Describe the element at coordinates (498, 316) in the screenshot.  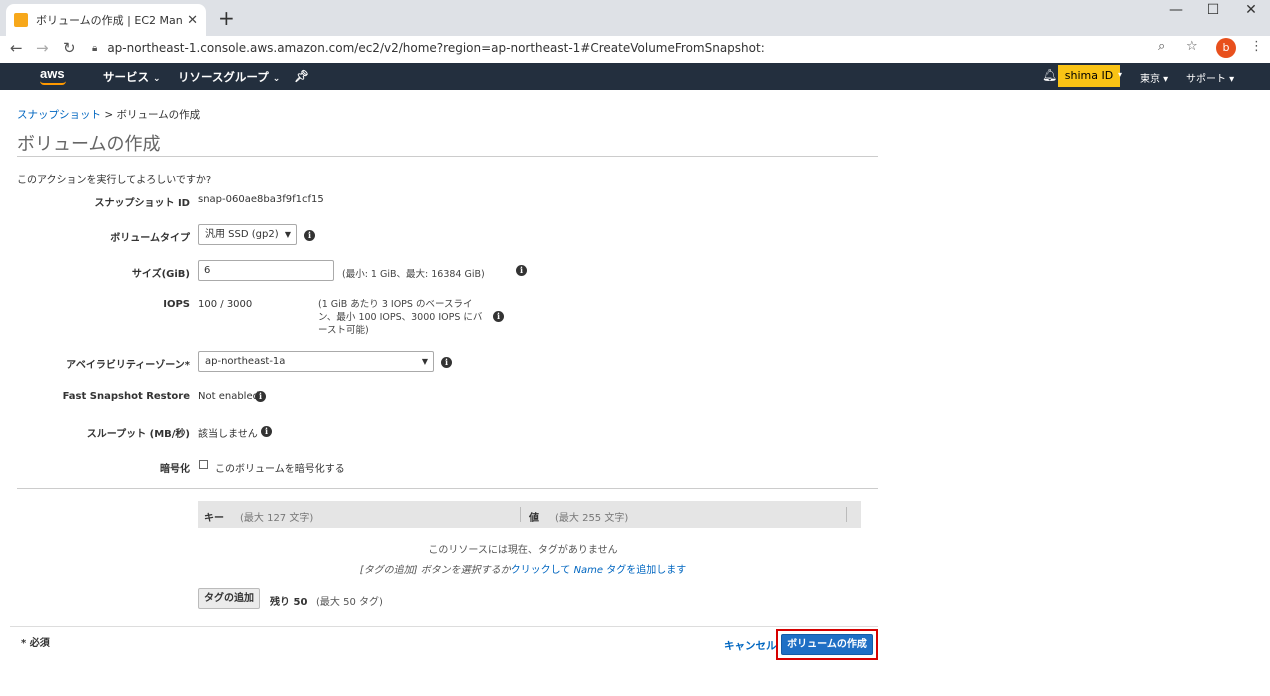
I see `iops-info-icon: i` at that location.